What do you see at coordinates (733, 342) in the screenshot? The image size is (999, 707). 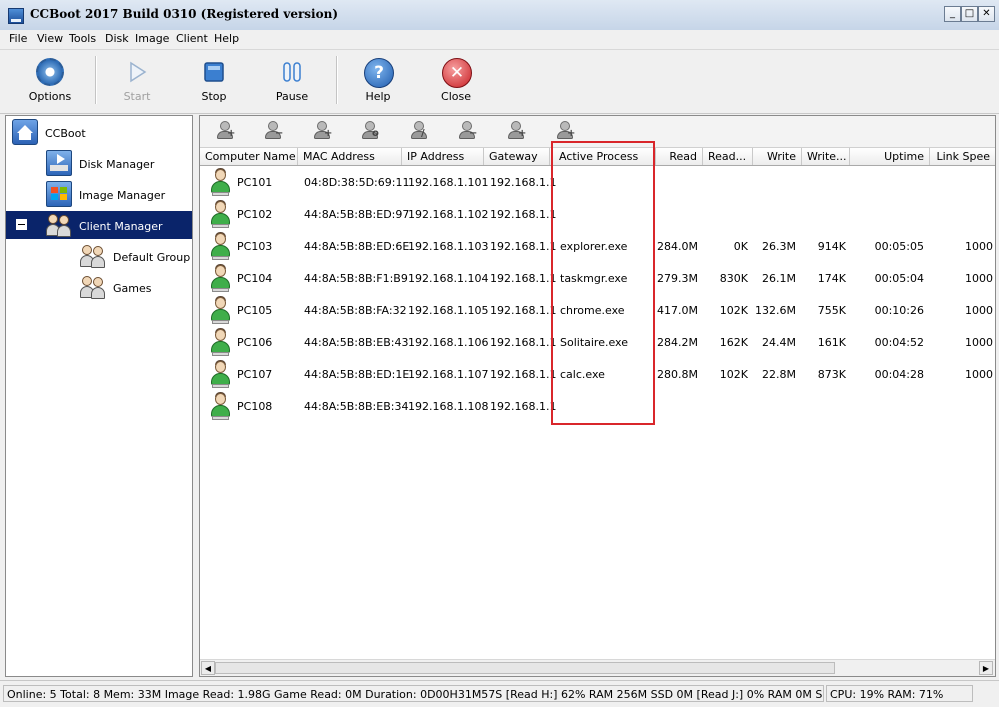 I see `cell-read-rate: 162K` at bounding box center [733, 342].